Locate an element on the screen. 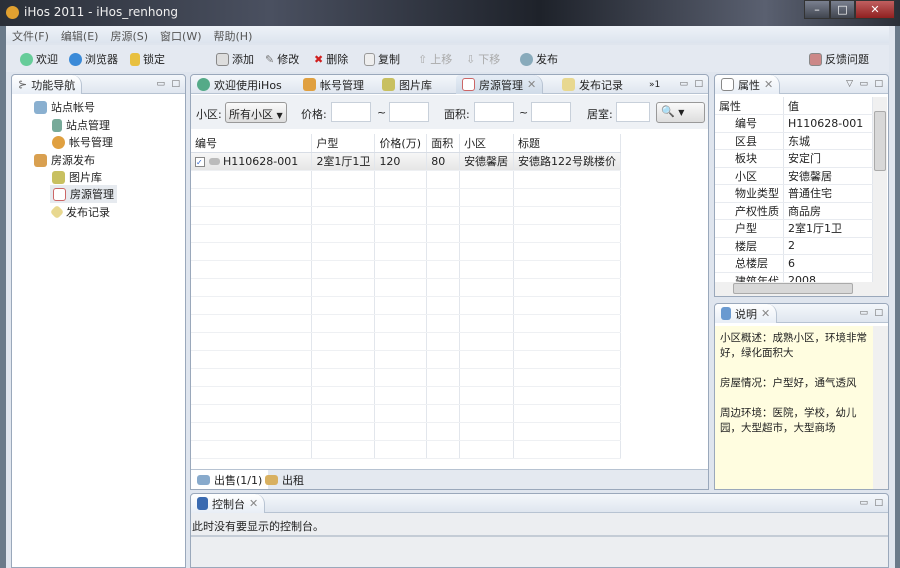  lock-button: 锁定 is located at coordinates (147, 59).